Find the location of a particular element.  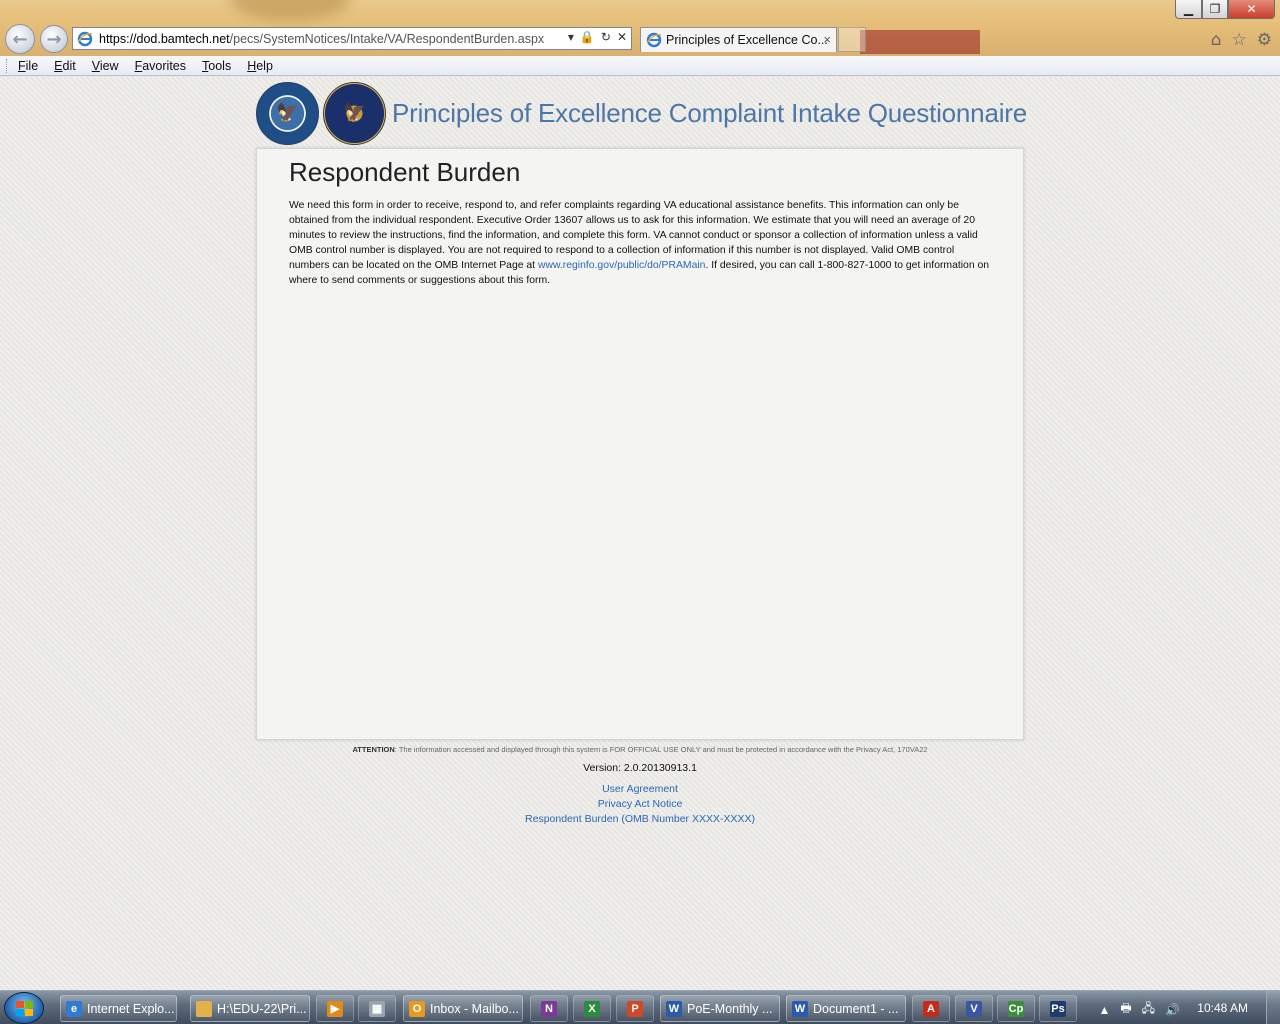

new-tab-button is located at coordinates (852, 39).